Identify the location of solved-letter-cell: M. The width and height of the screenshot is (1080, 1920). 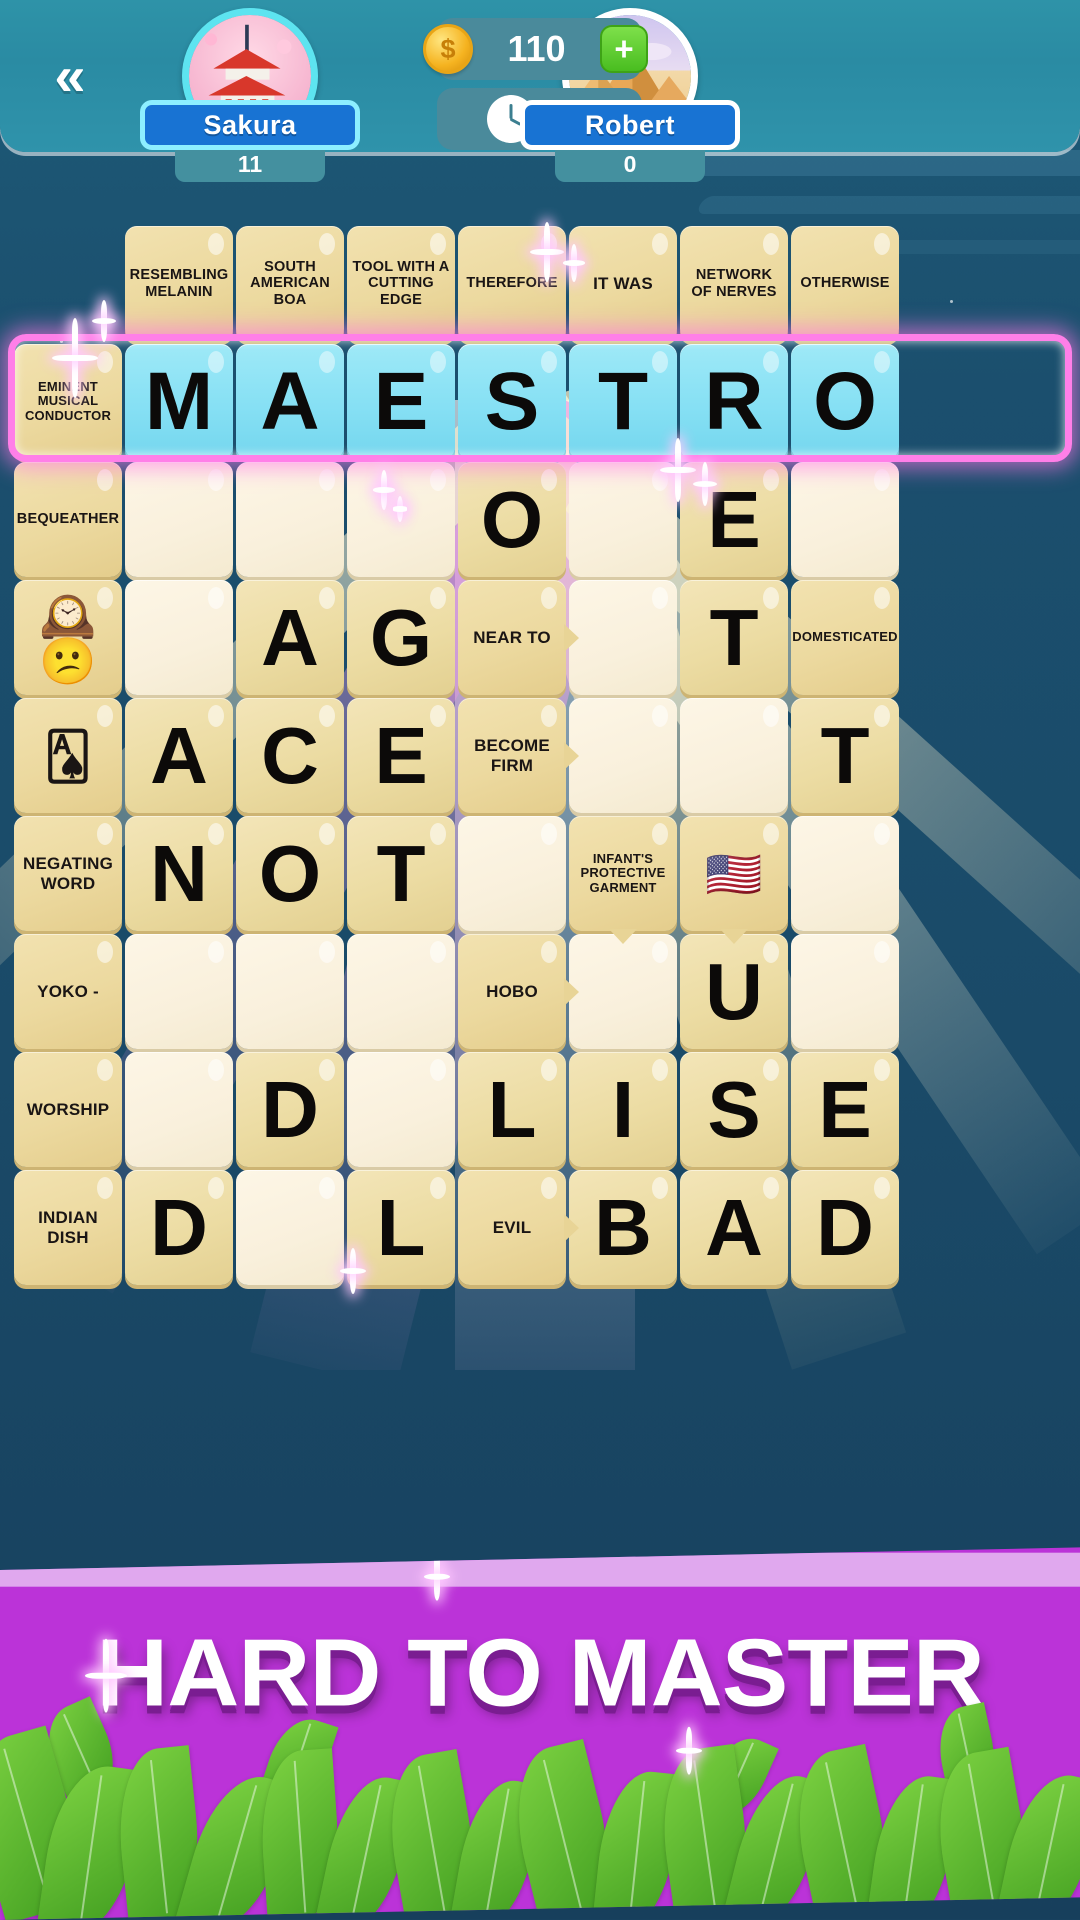
(179, 401).